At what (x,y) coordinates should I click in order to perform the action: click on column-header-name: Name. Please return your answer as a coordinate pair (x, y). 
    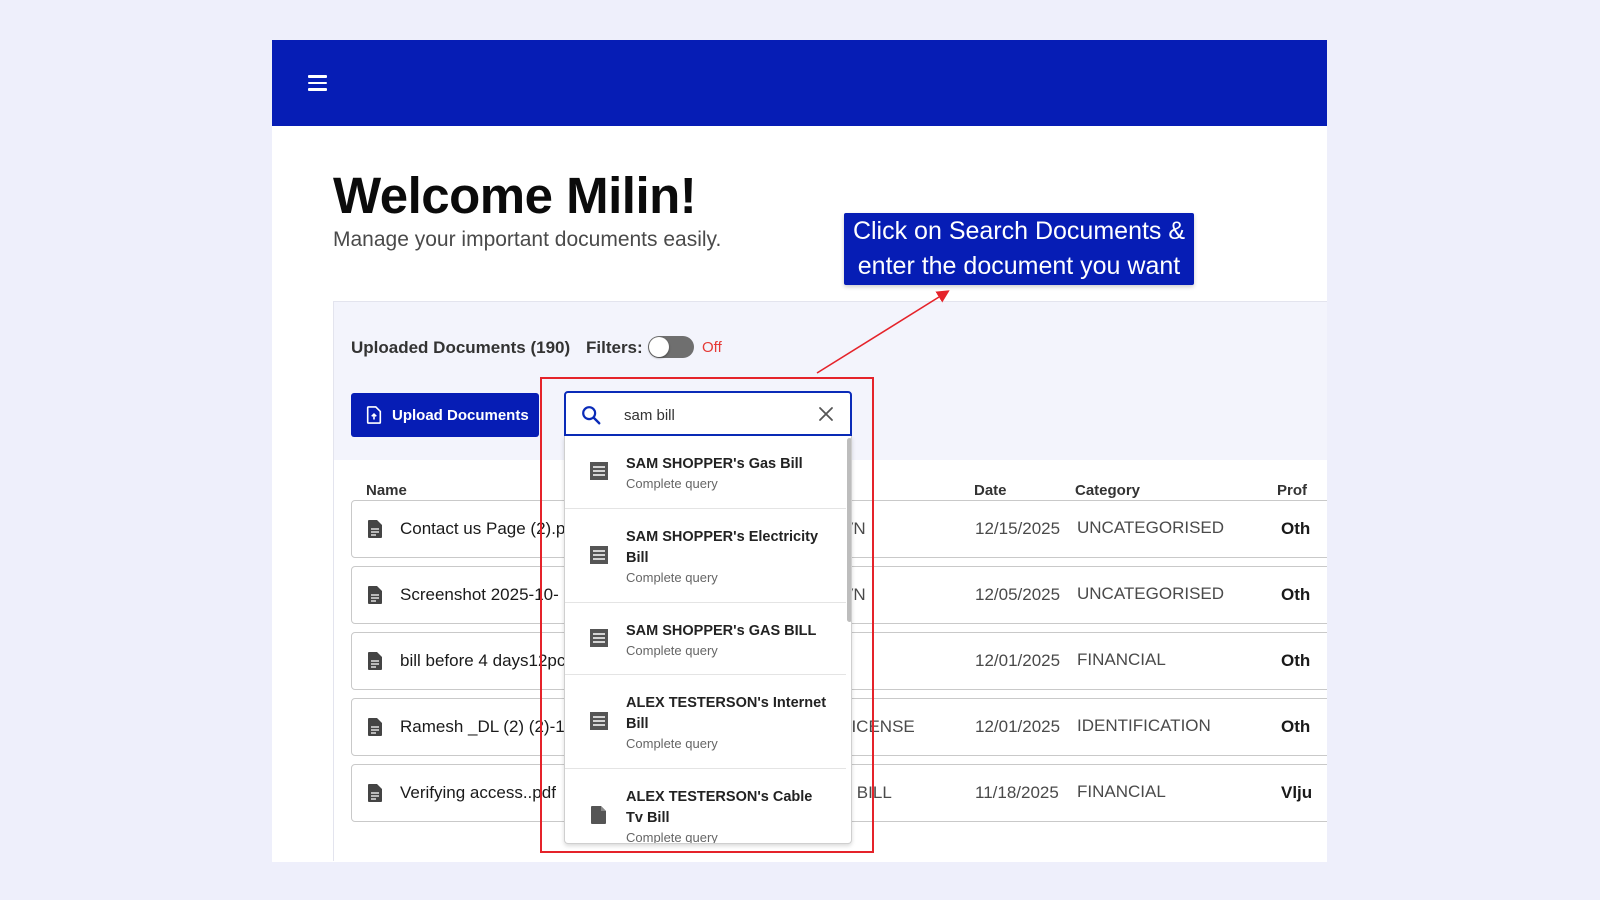
    Looking at the image, I should click on (386, 490).